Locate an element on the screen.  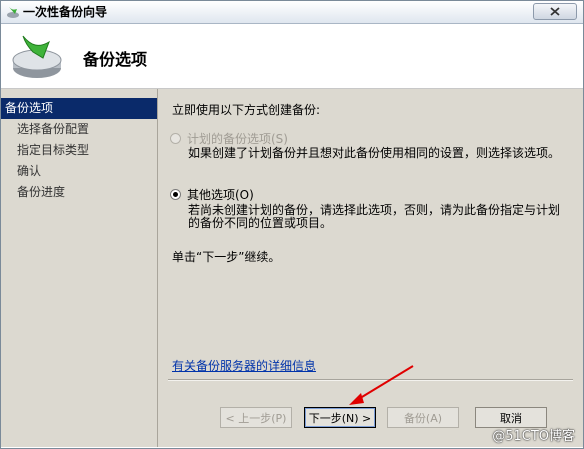
other-option: 其他选项(O) is located at coordinates (212, 194).